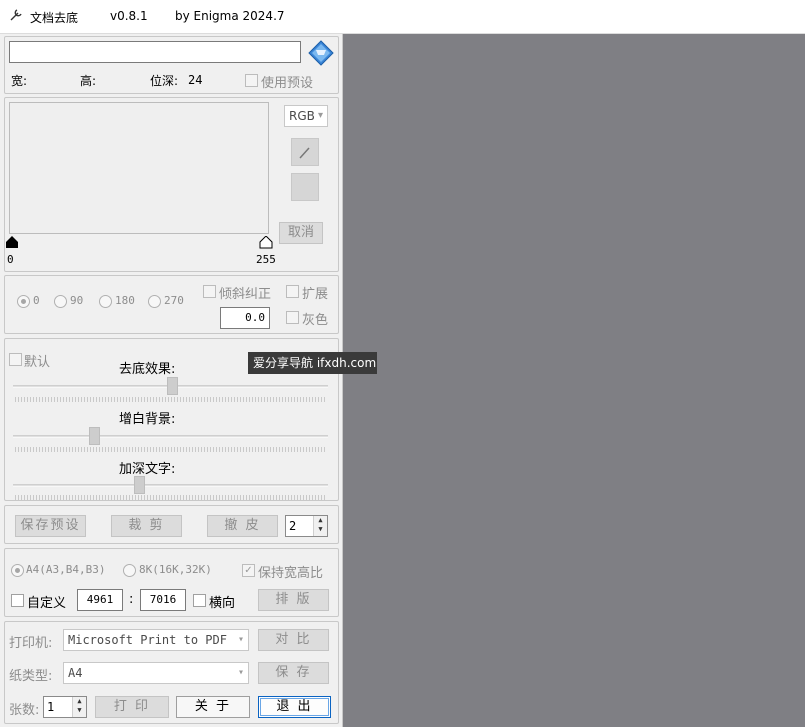  I want to click on print-button: 打 印, so click(132, 707).